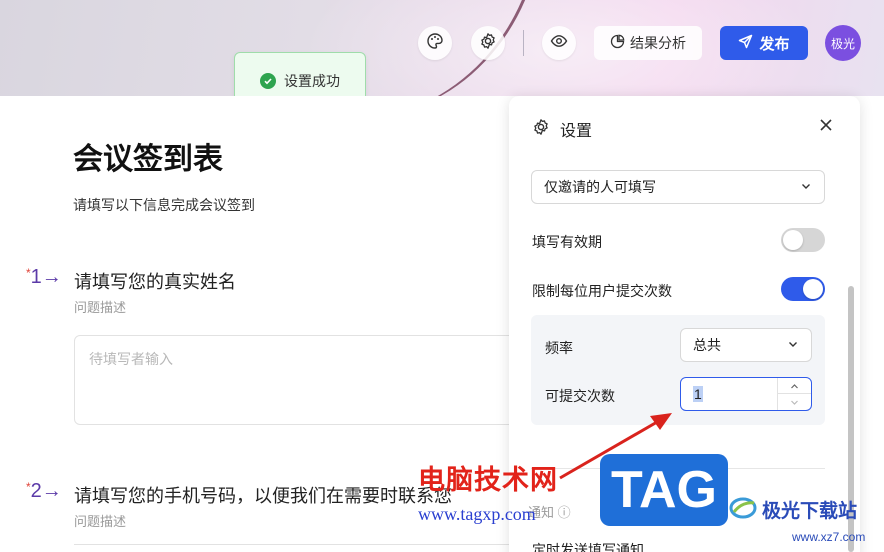 This screenshot has width=884, height=552. I want to click on watermark-site-logo: 极光下载站, so click(792, 509).